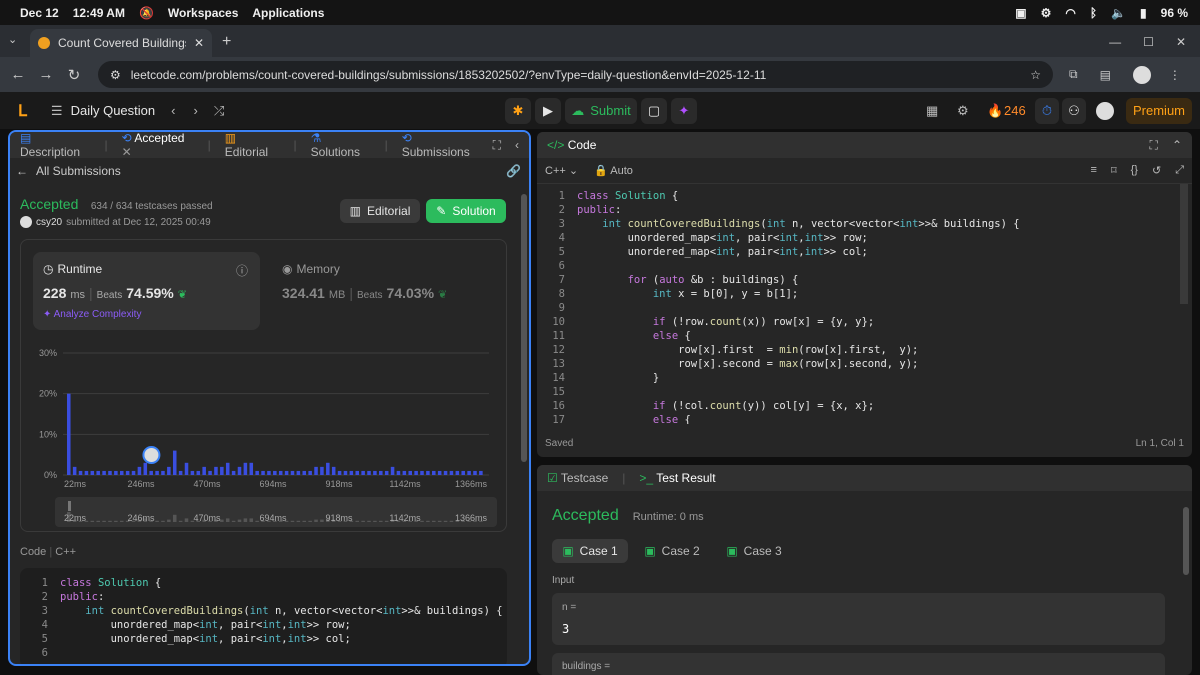 Image resolution: width=1200 pixels, height=675 pixels. Describe the element at coordinates (199, 43) in the screenshot. I see `close-tab-icon: ✕` at that location.